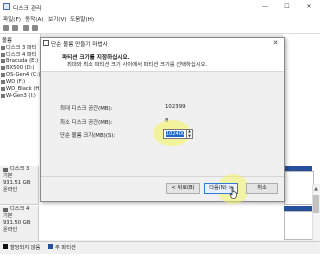 This screenshot has width=320, height=254. Describe the element at coordinates (21, 89) in the screenshot. I see `volume-item: WD_Black (H:` at that location.